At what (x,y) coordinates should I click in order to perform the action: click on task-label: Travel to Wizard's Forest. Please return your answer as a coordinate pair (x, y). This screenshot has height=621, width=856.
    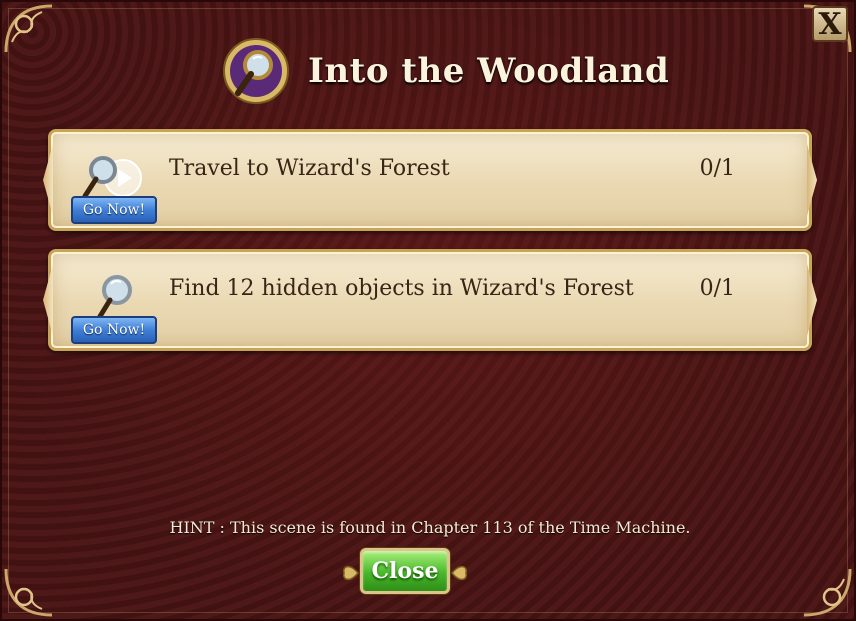
    Looking at the image, I should click on (309, 168).